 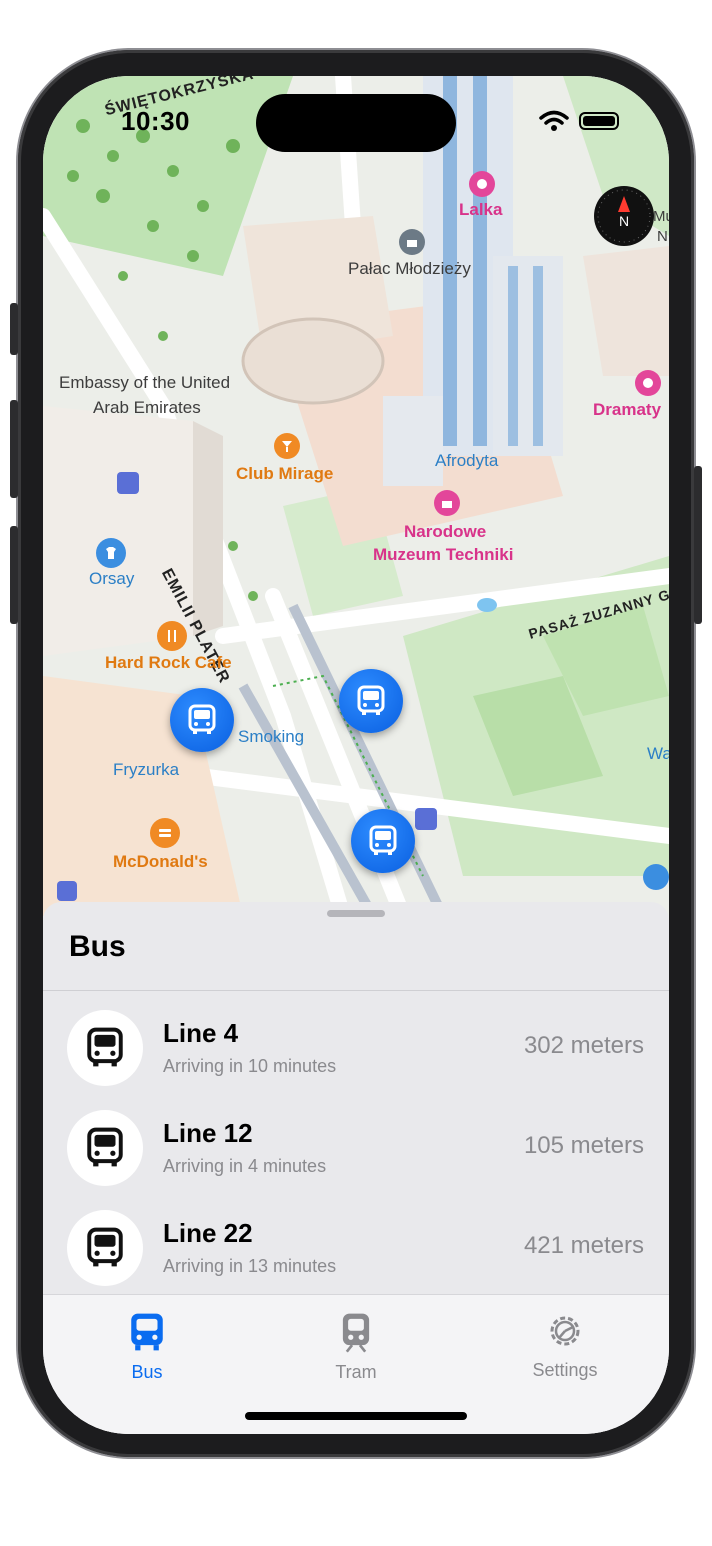 I want to click on map-label-narodowe-1: Narodowe, so click(x=445, y=531).